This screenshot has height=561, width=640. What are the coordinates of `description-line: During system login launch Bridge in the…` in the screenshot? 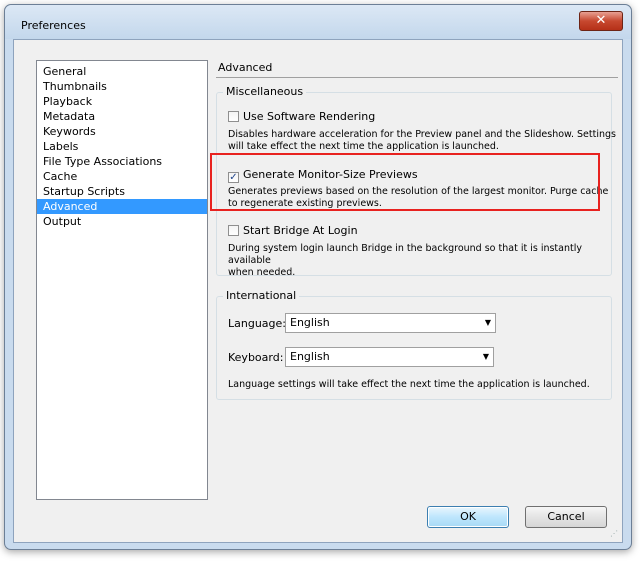 It's located at (405, 254).